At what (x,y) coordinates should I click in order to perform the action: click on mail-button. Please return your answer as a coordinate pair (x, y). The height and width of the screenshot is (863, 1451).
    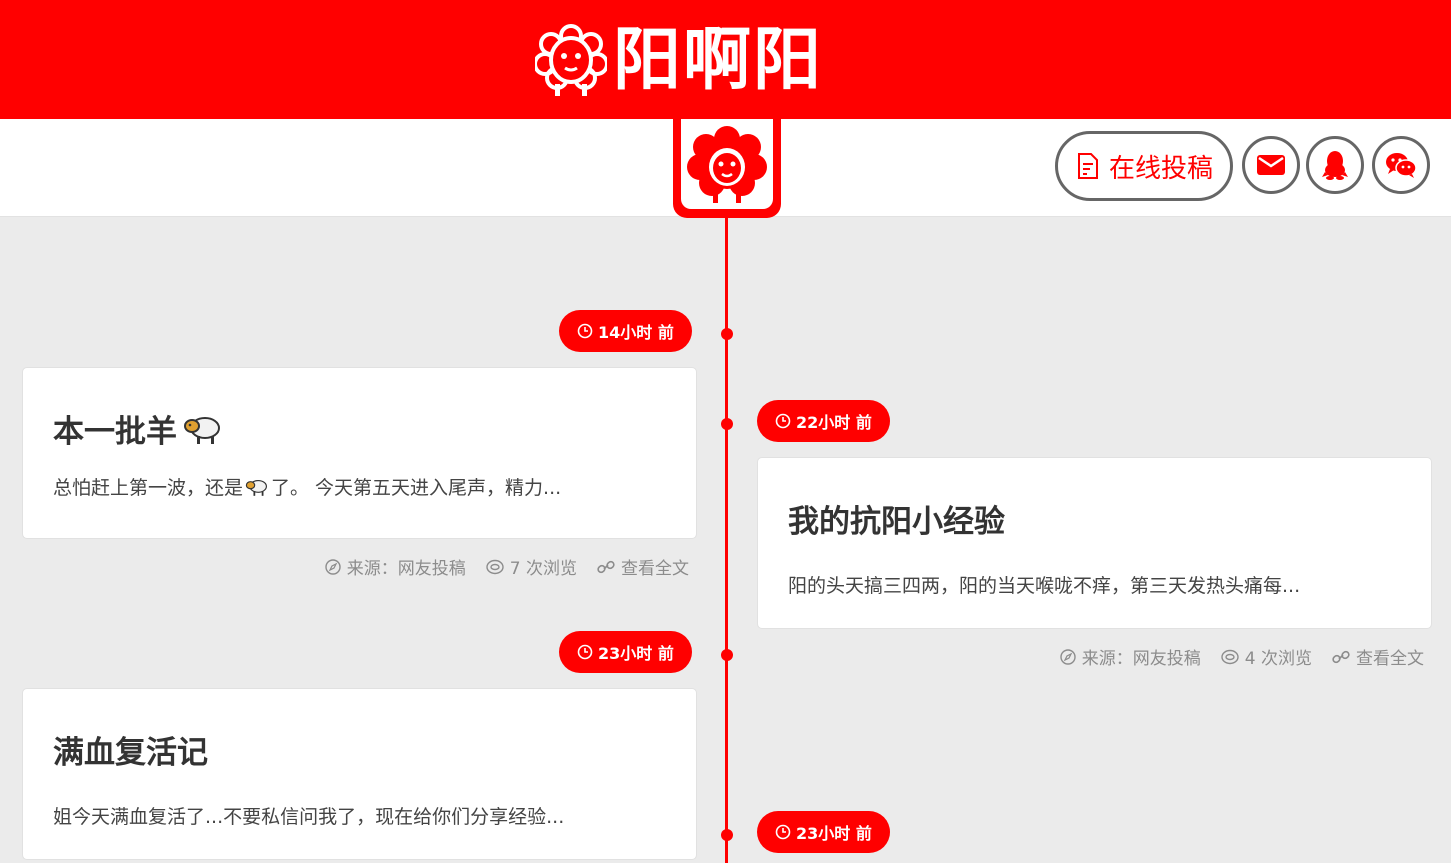
    Looking at the image, I should click on (1271, 165).